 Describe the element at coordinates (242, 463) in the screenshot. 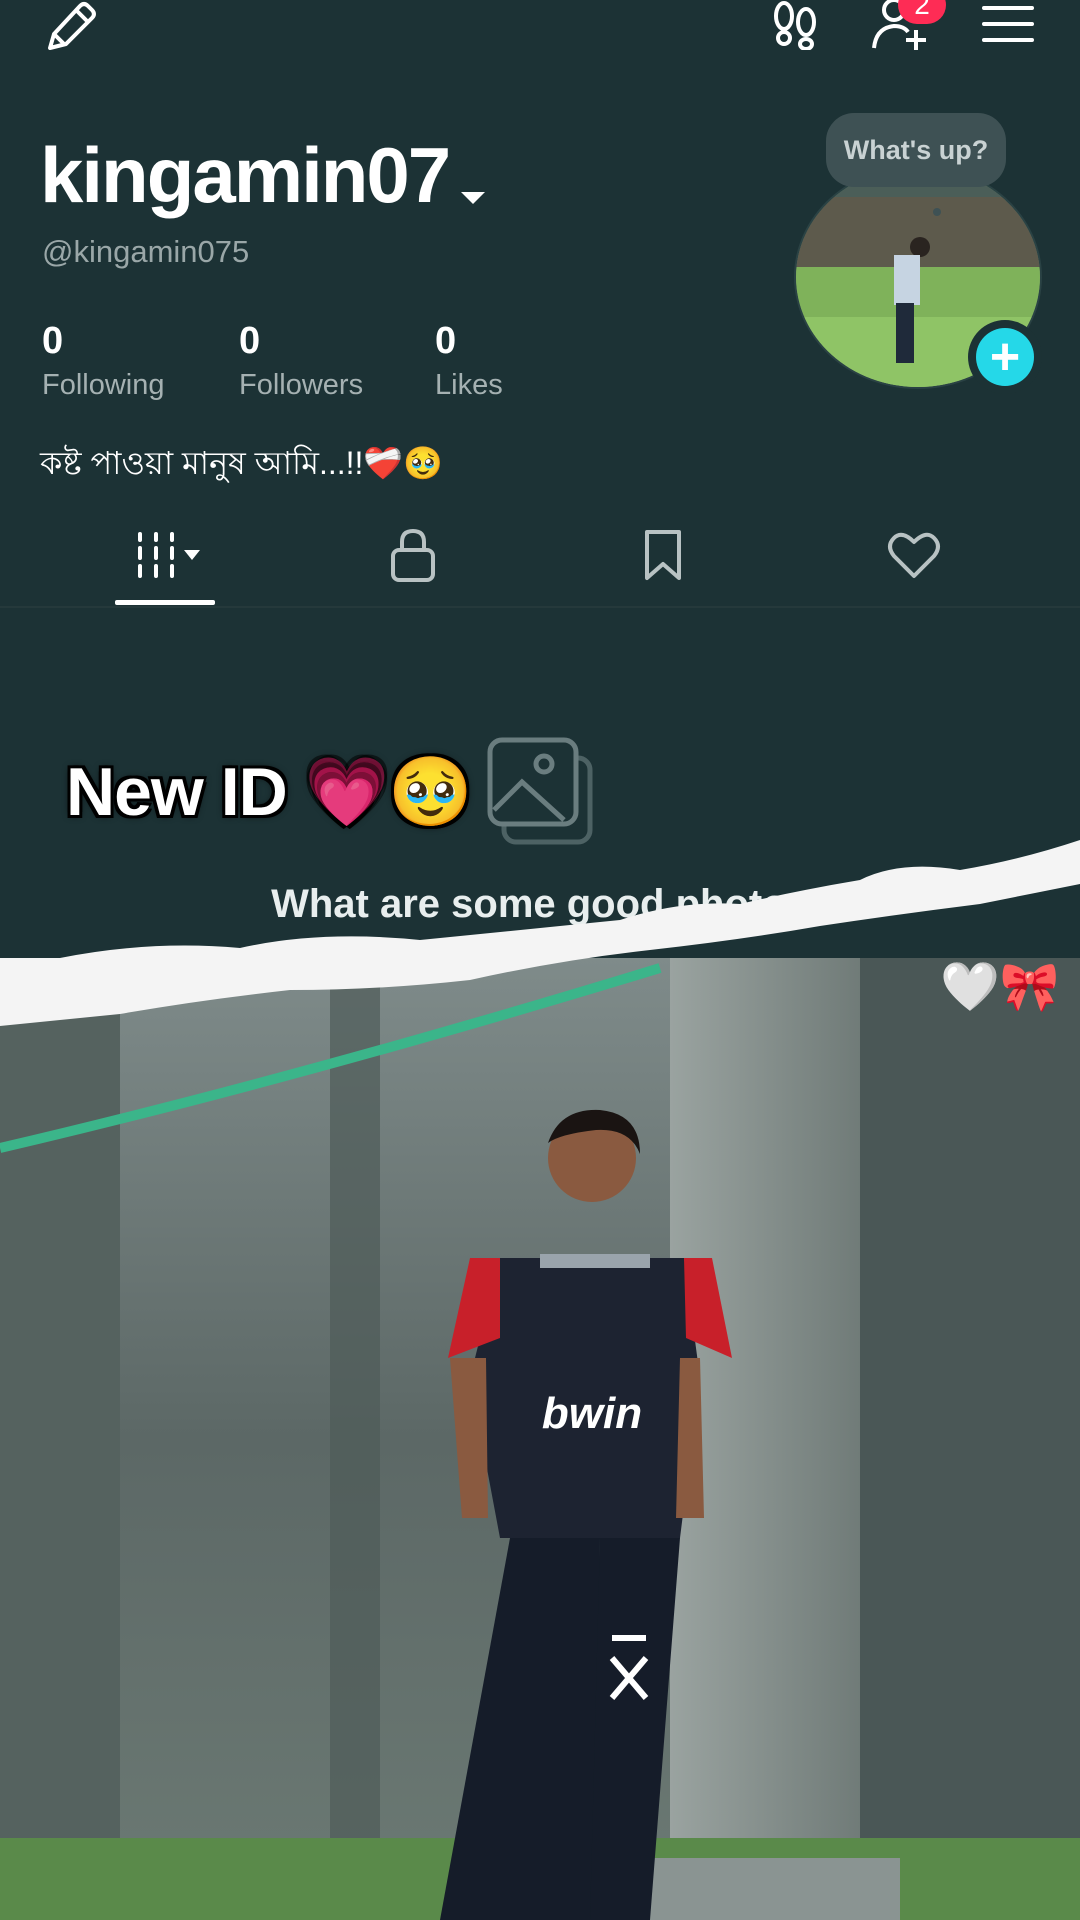

I see `profile-bio: কষ্ট পাওয়া মানুষ আমি...!!❤️‍🩹🥹` at that location.